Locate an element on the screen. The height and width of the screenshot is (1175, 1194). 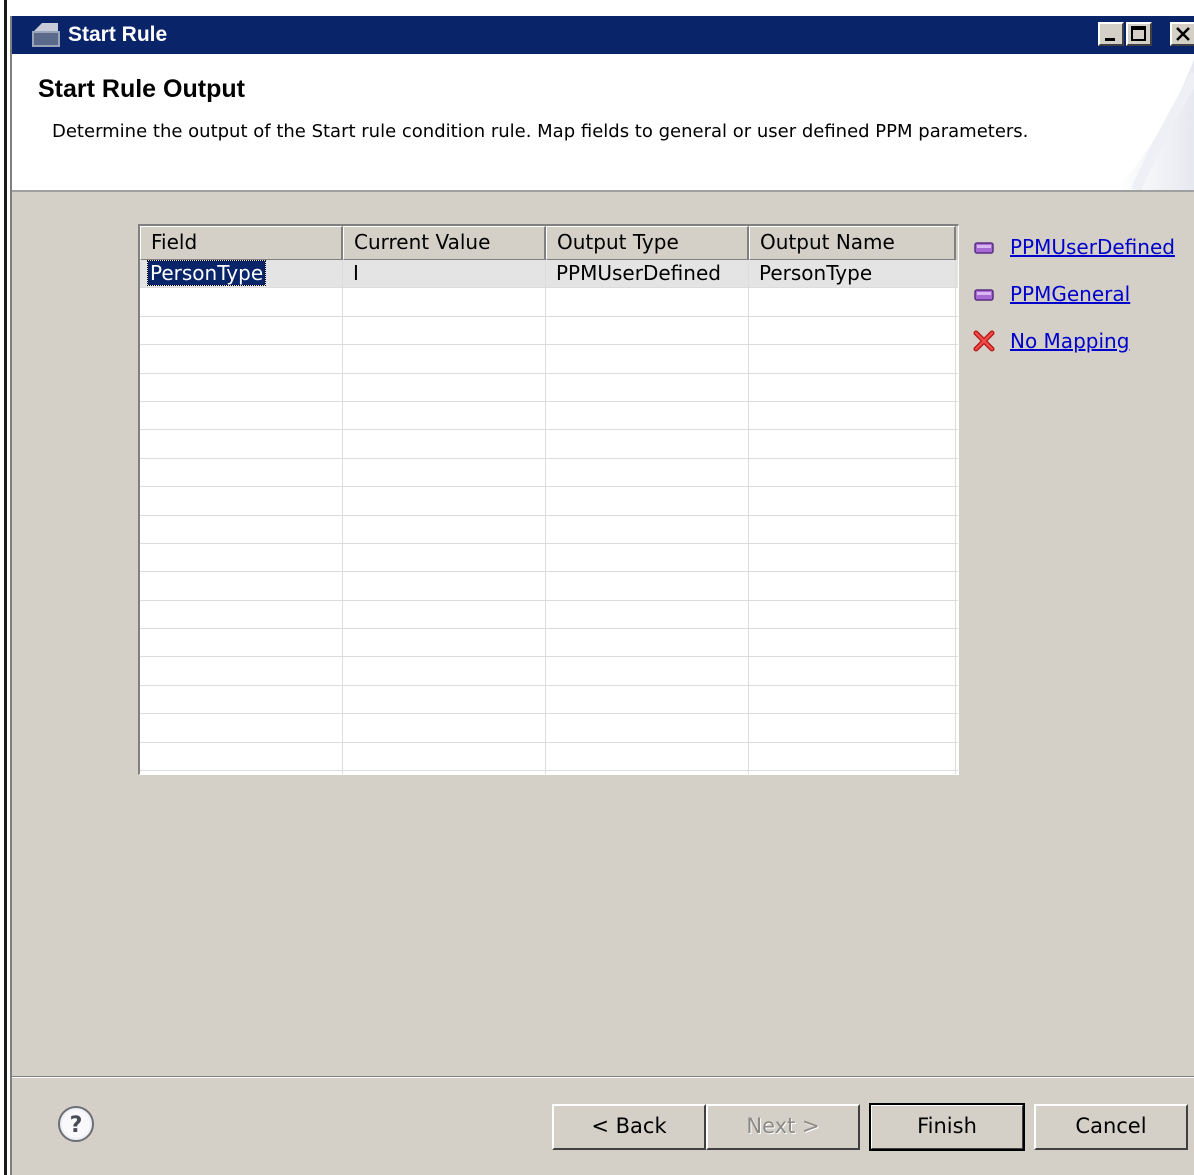
close-button is located at coordinates (1182, 34).